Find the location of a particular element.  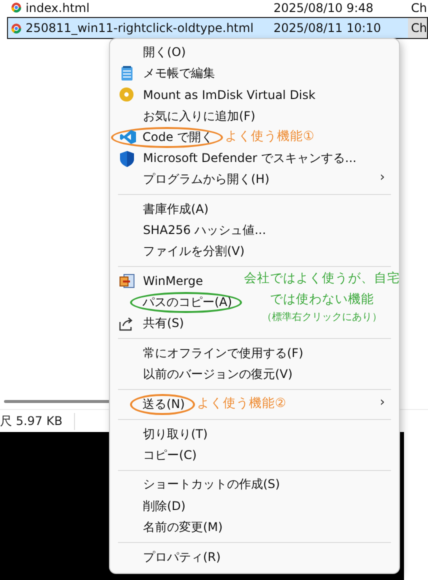

share-icon is located at coordinates (126, 323).